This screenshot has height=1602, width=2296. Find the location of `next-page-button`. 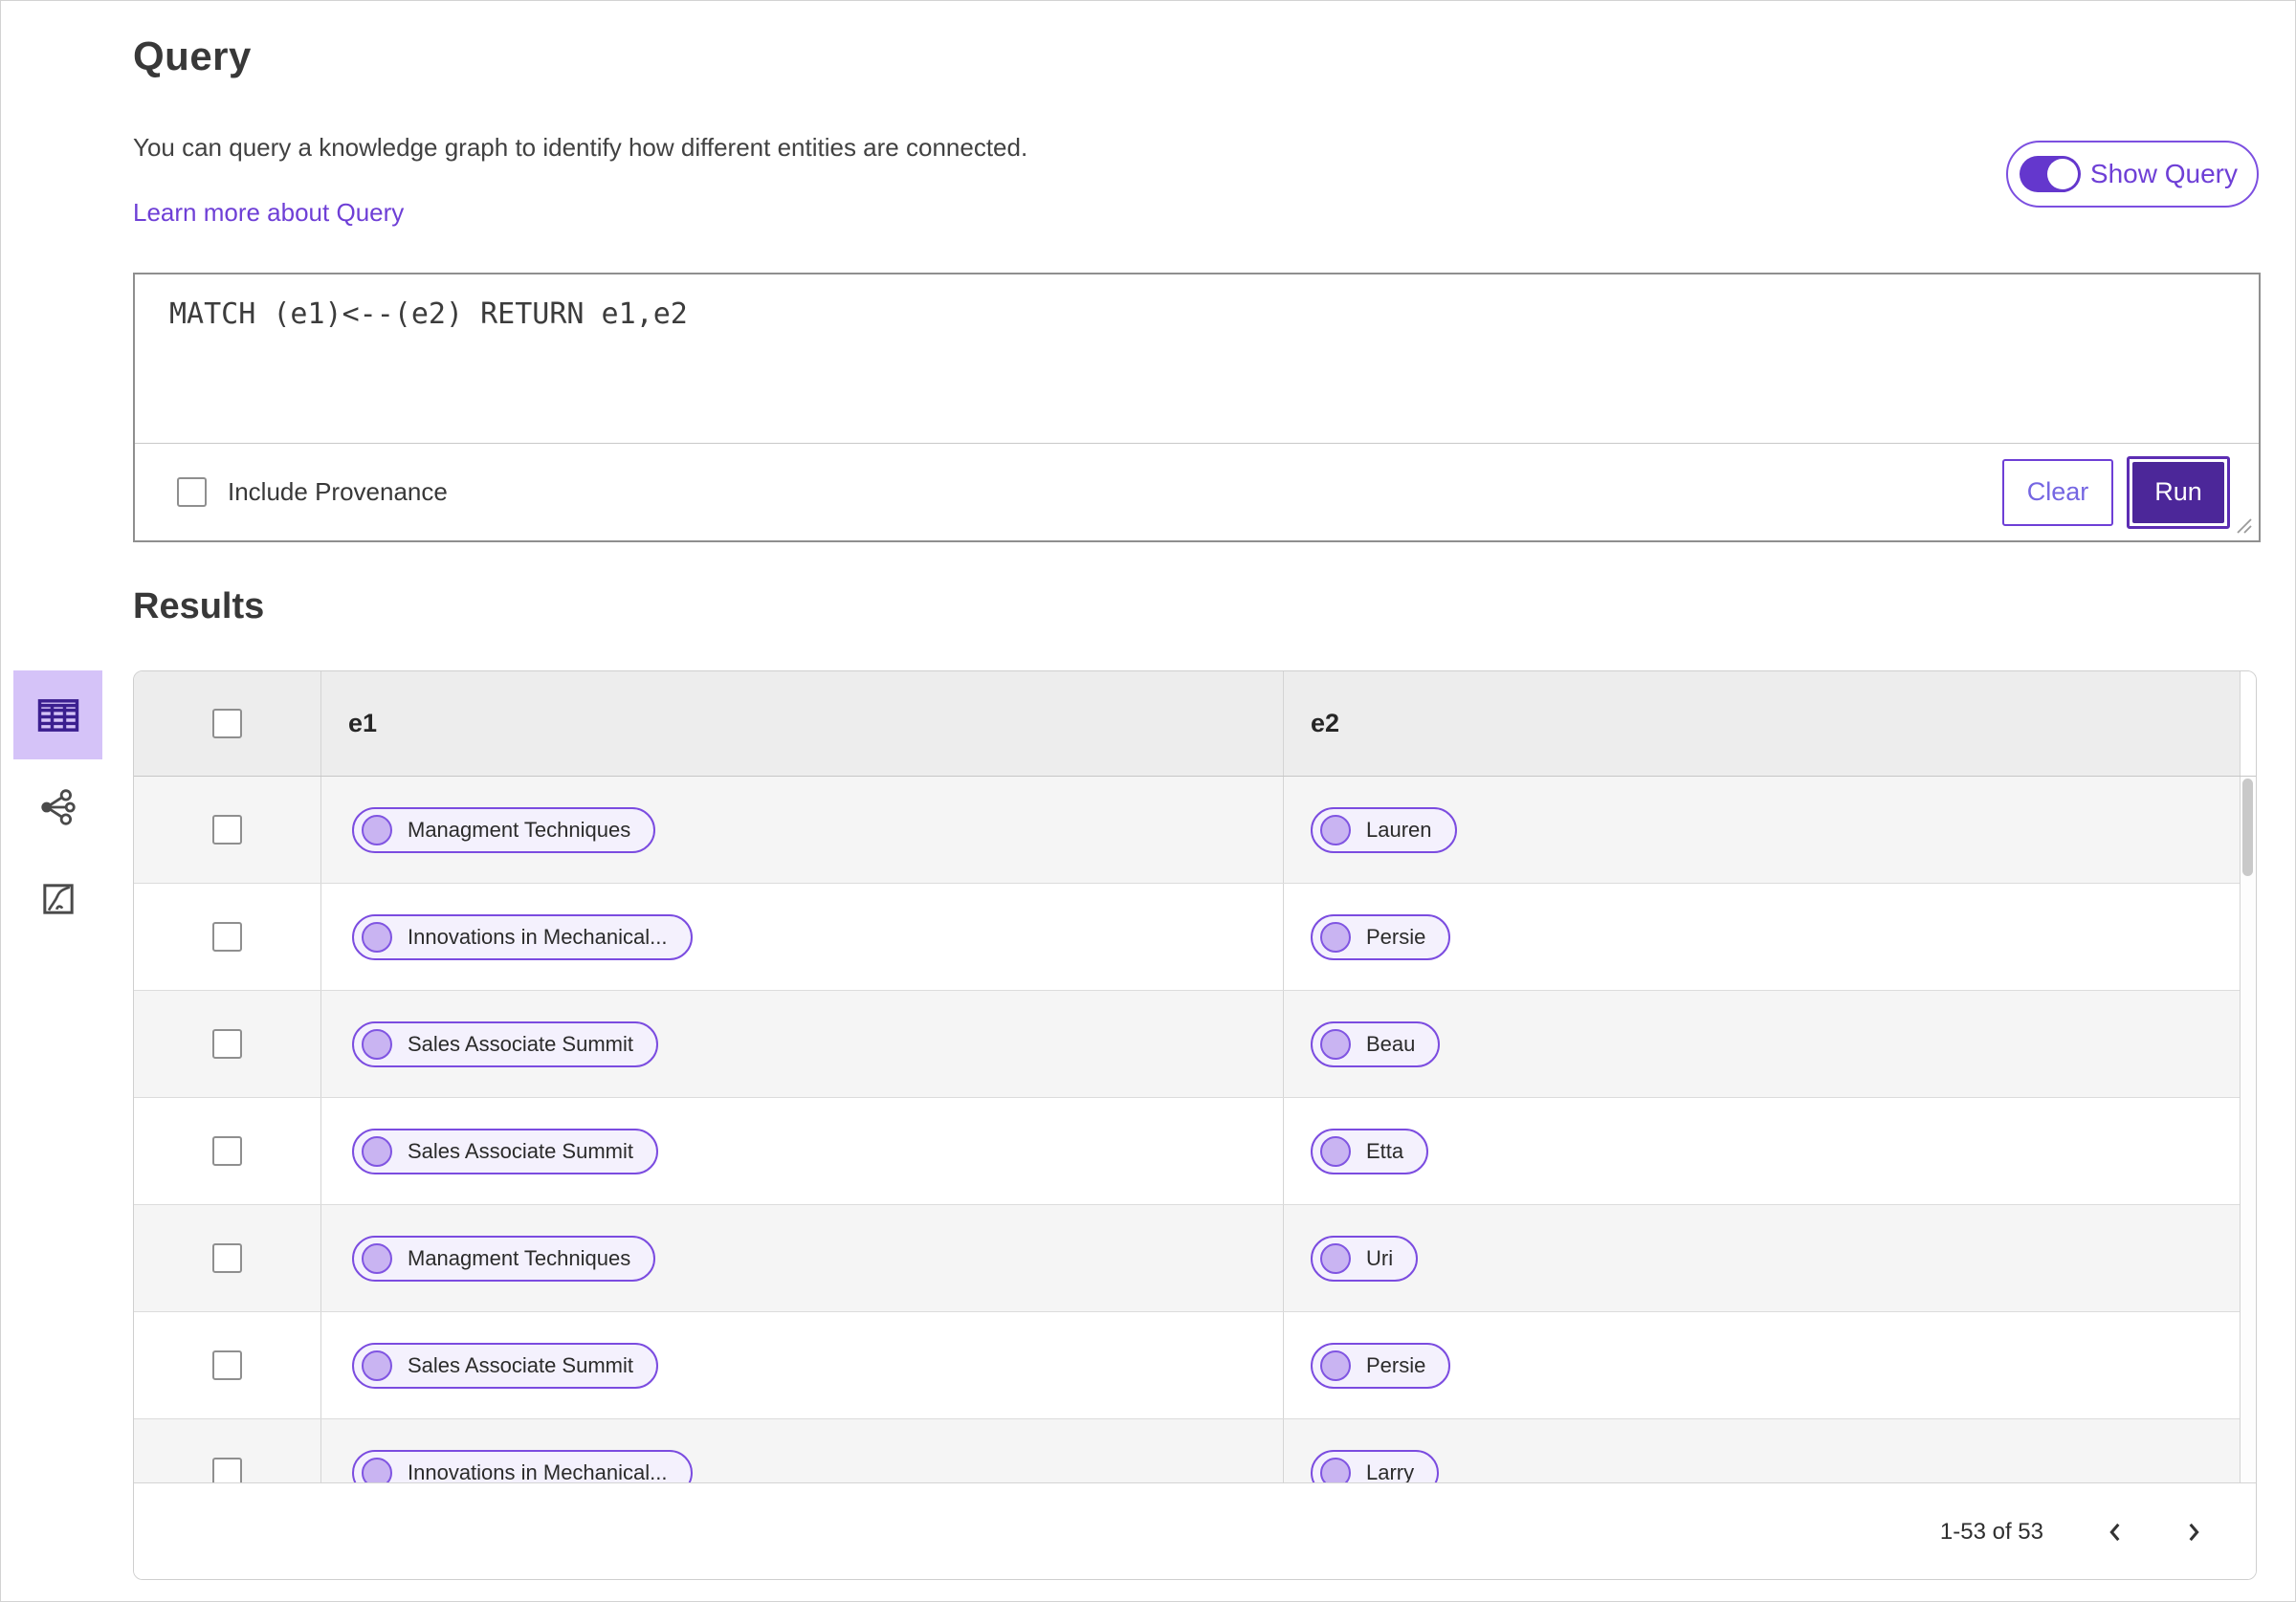

next-page-button is located at coordinates (2193, 1532).